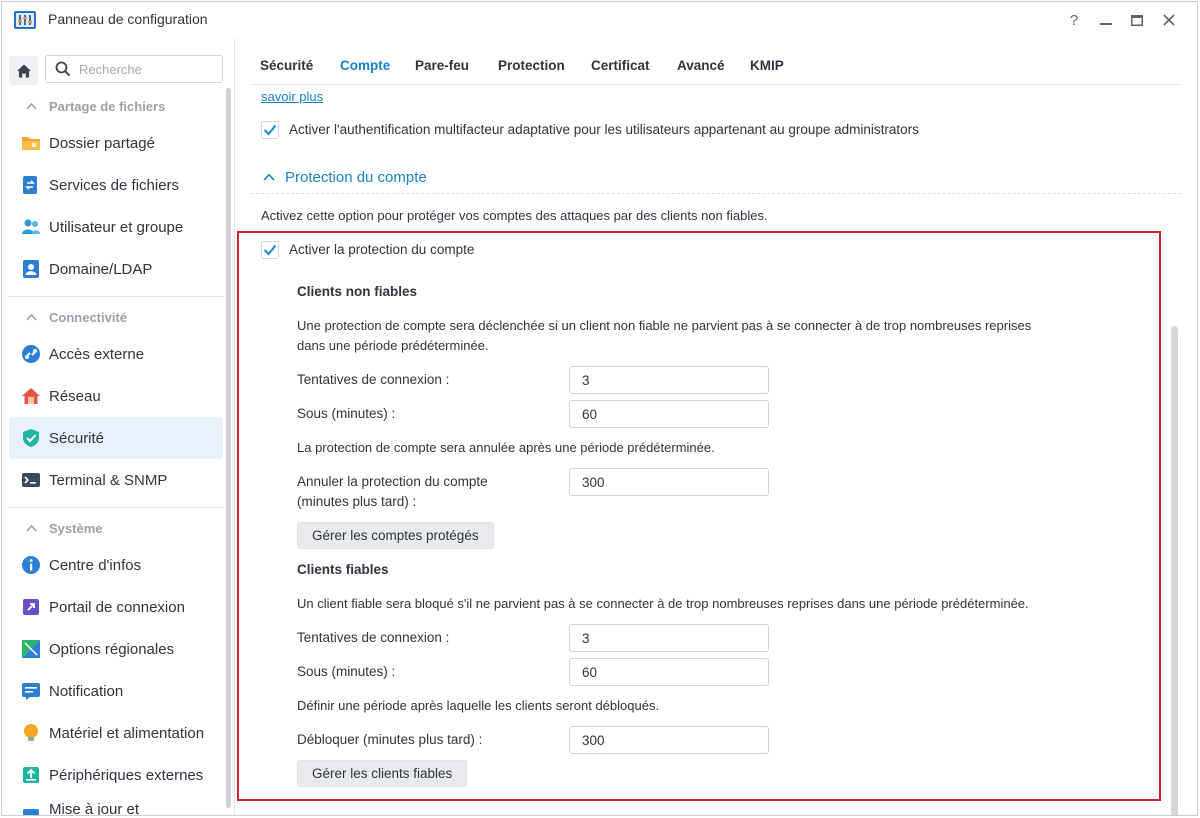 Image resolution: width=1200 pixels, height=818 pixels. Describe the element at coordinates (669, 672) in the screenshot. I see `trusted-within-input` at that location.